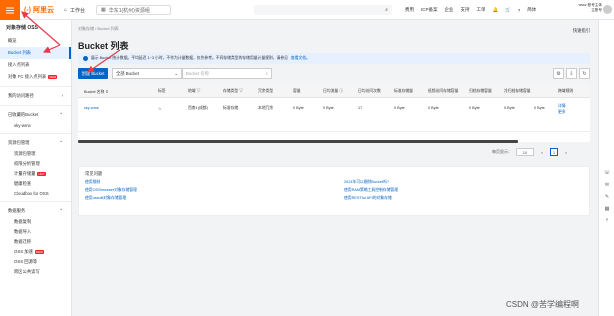  Describe the element at coordinates (91, 108) in the screenshot. I see `bucket-name-link: sky-wms` at that location.